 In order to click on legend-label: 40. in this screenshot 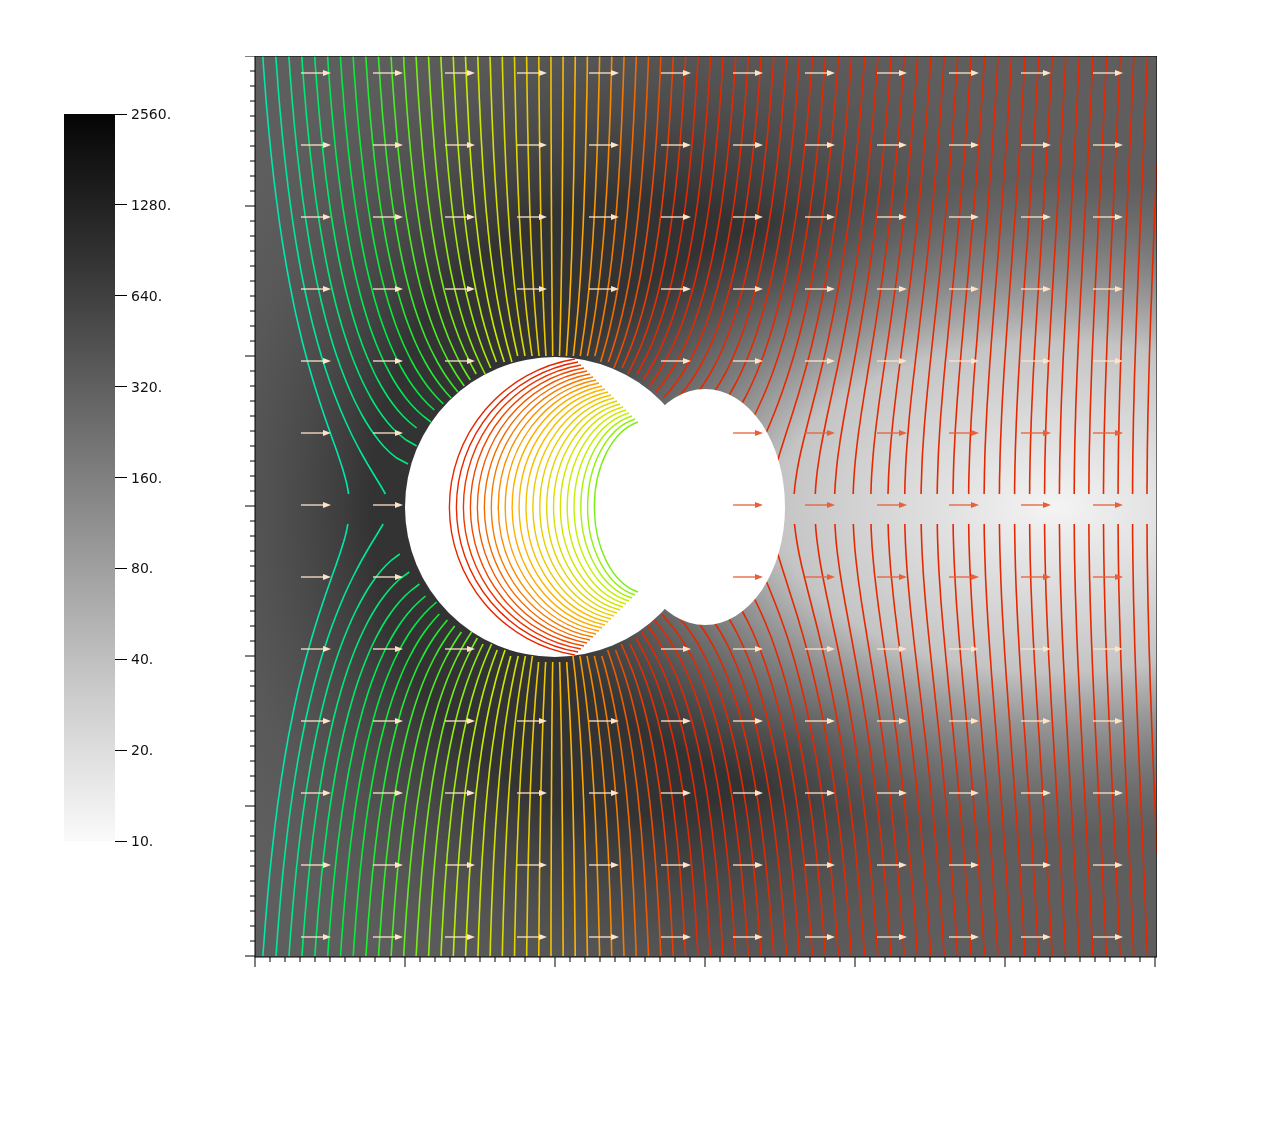, I will do `click(142, 659)`.